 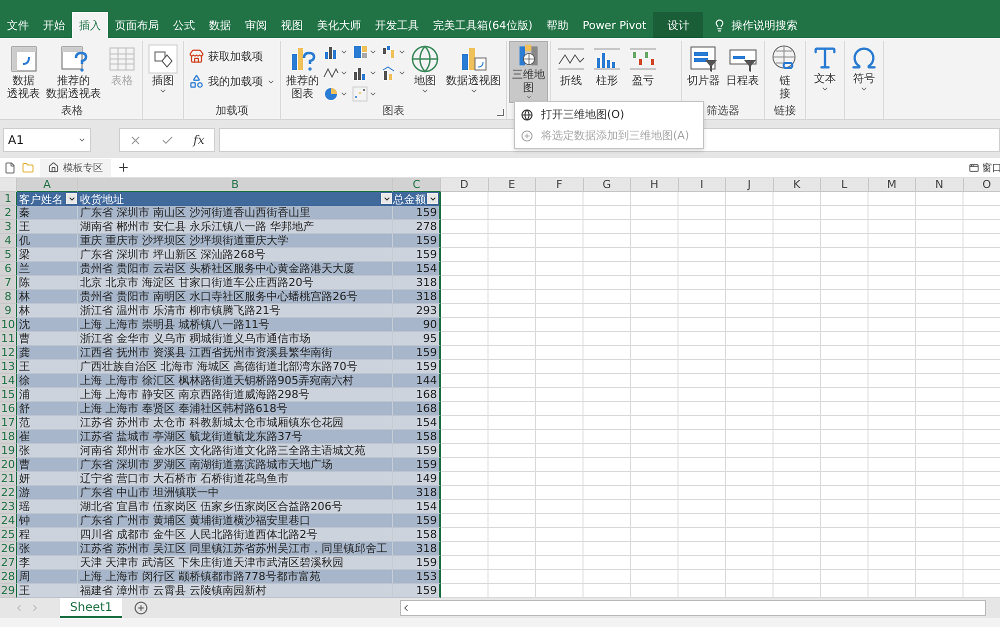 What do you see at coordinates (47, 423) in the screenshot?
I see `table-cell: 范` at bounding box center [47, 423].